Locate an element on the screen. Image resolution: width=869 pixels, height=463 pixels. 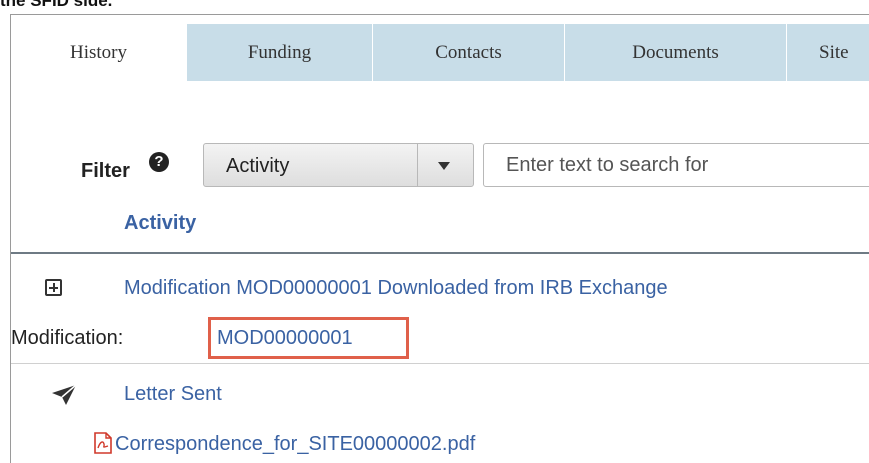
select-divider is located at coordinates (417, 165).